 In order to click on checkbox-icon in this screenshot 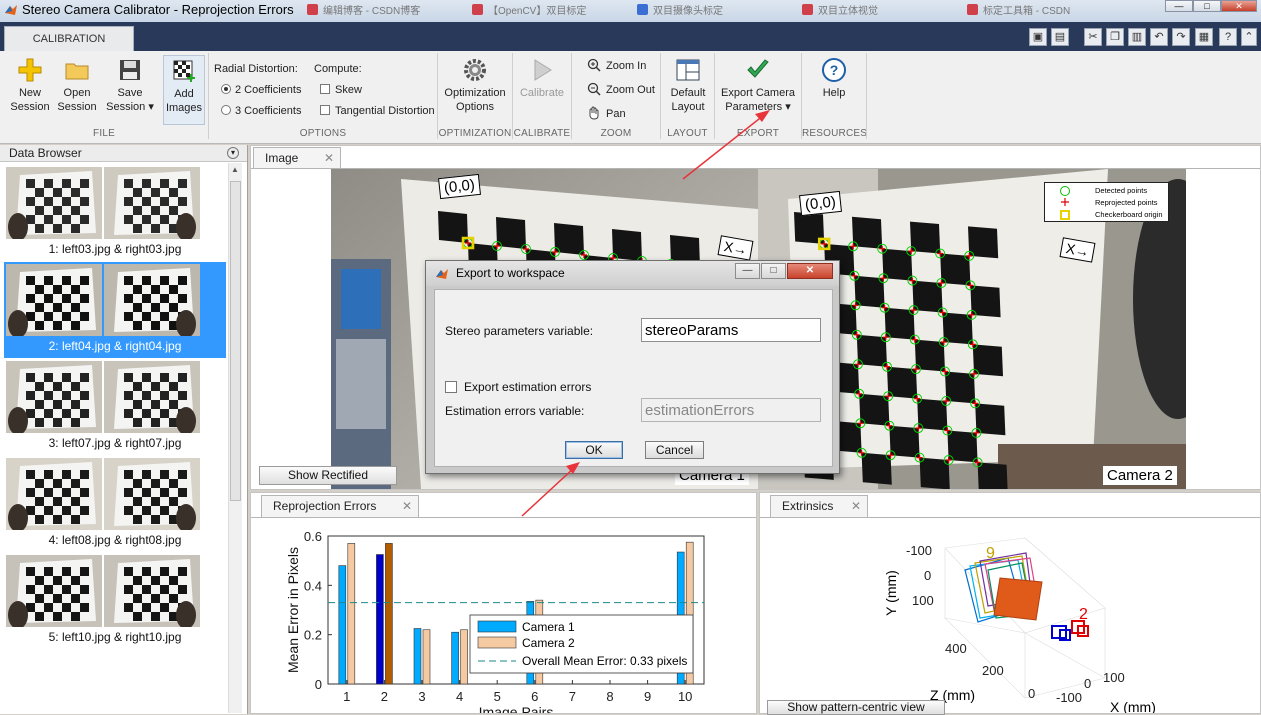, I will do `click(451, 387)`.